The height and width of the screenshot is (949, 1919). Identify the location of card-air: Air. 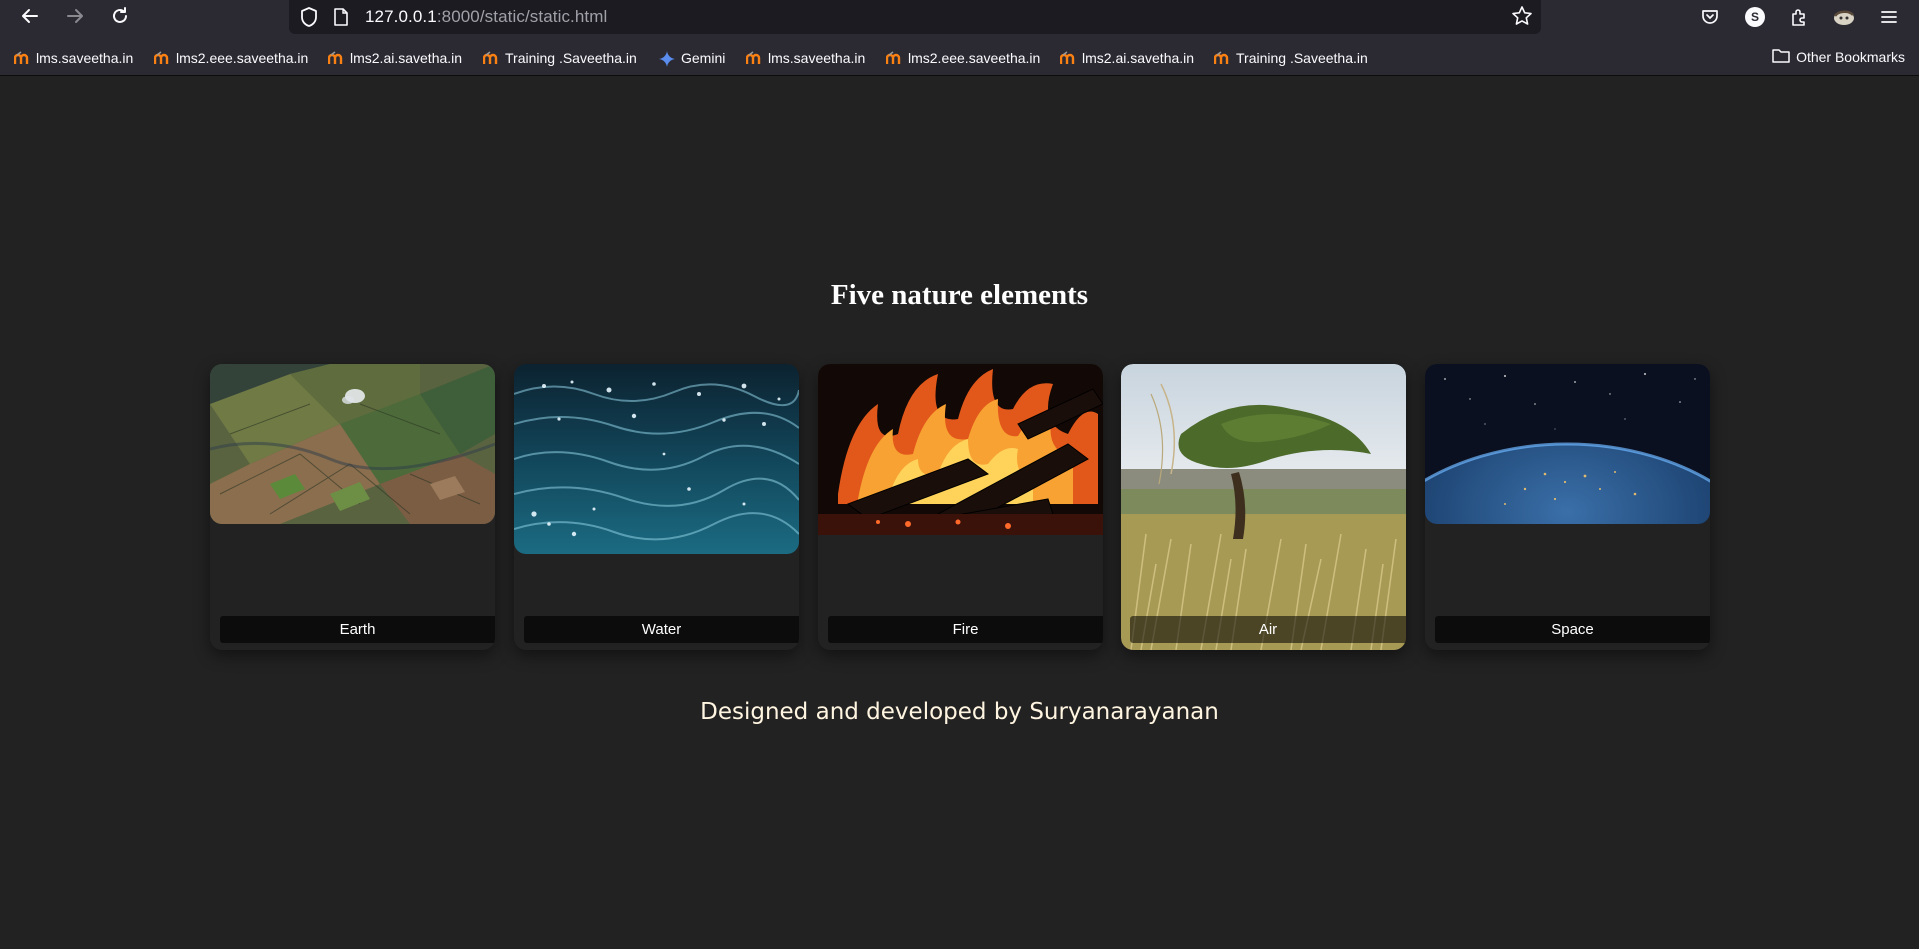
(1263, 507).